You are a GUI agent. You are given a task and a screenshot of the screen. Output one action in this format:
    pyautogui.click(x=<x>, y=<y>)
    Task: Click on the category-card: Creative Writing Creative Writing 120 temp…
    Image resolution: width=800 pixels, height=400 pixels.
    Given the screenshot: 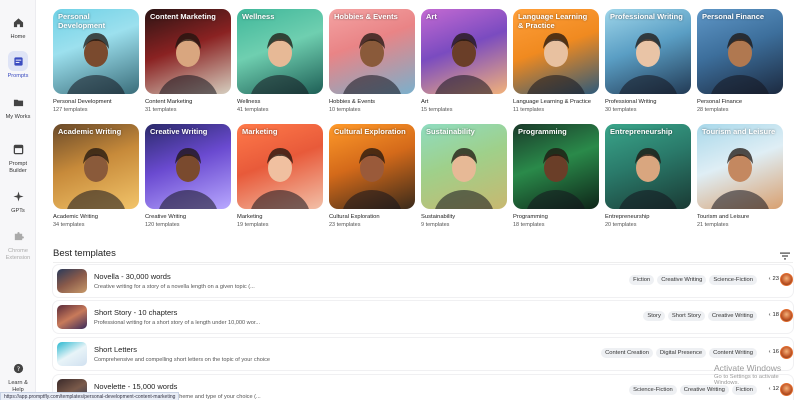 What is the action you would take?
    pyautogui.click(x=188, y=176)
    